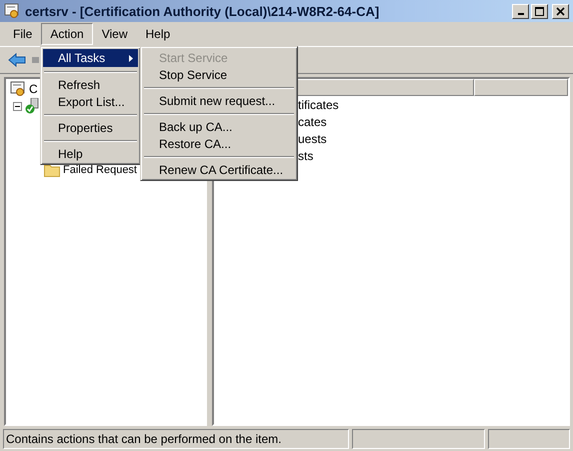 Image resolution: width=573 pixels, height=451 pixels. Describe the element at coordinates (521, 14) in the screenshot. I see `minimize-icon` at that location.